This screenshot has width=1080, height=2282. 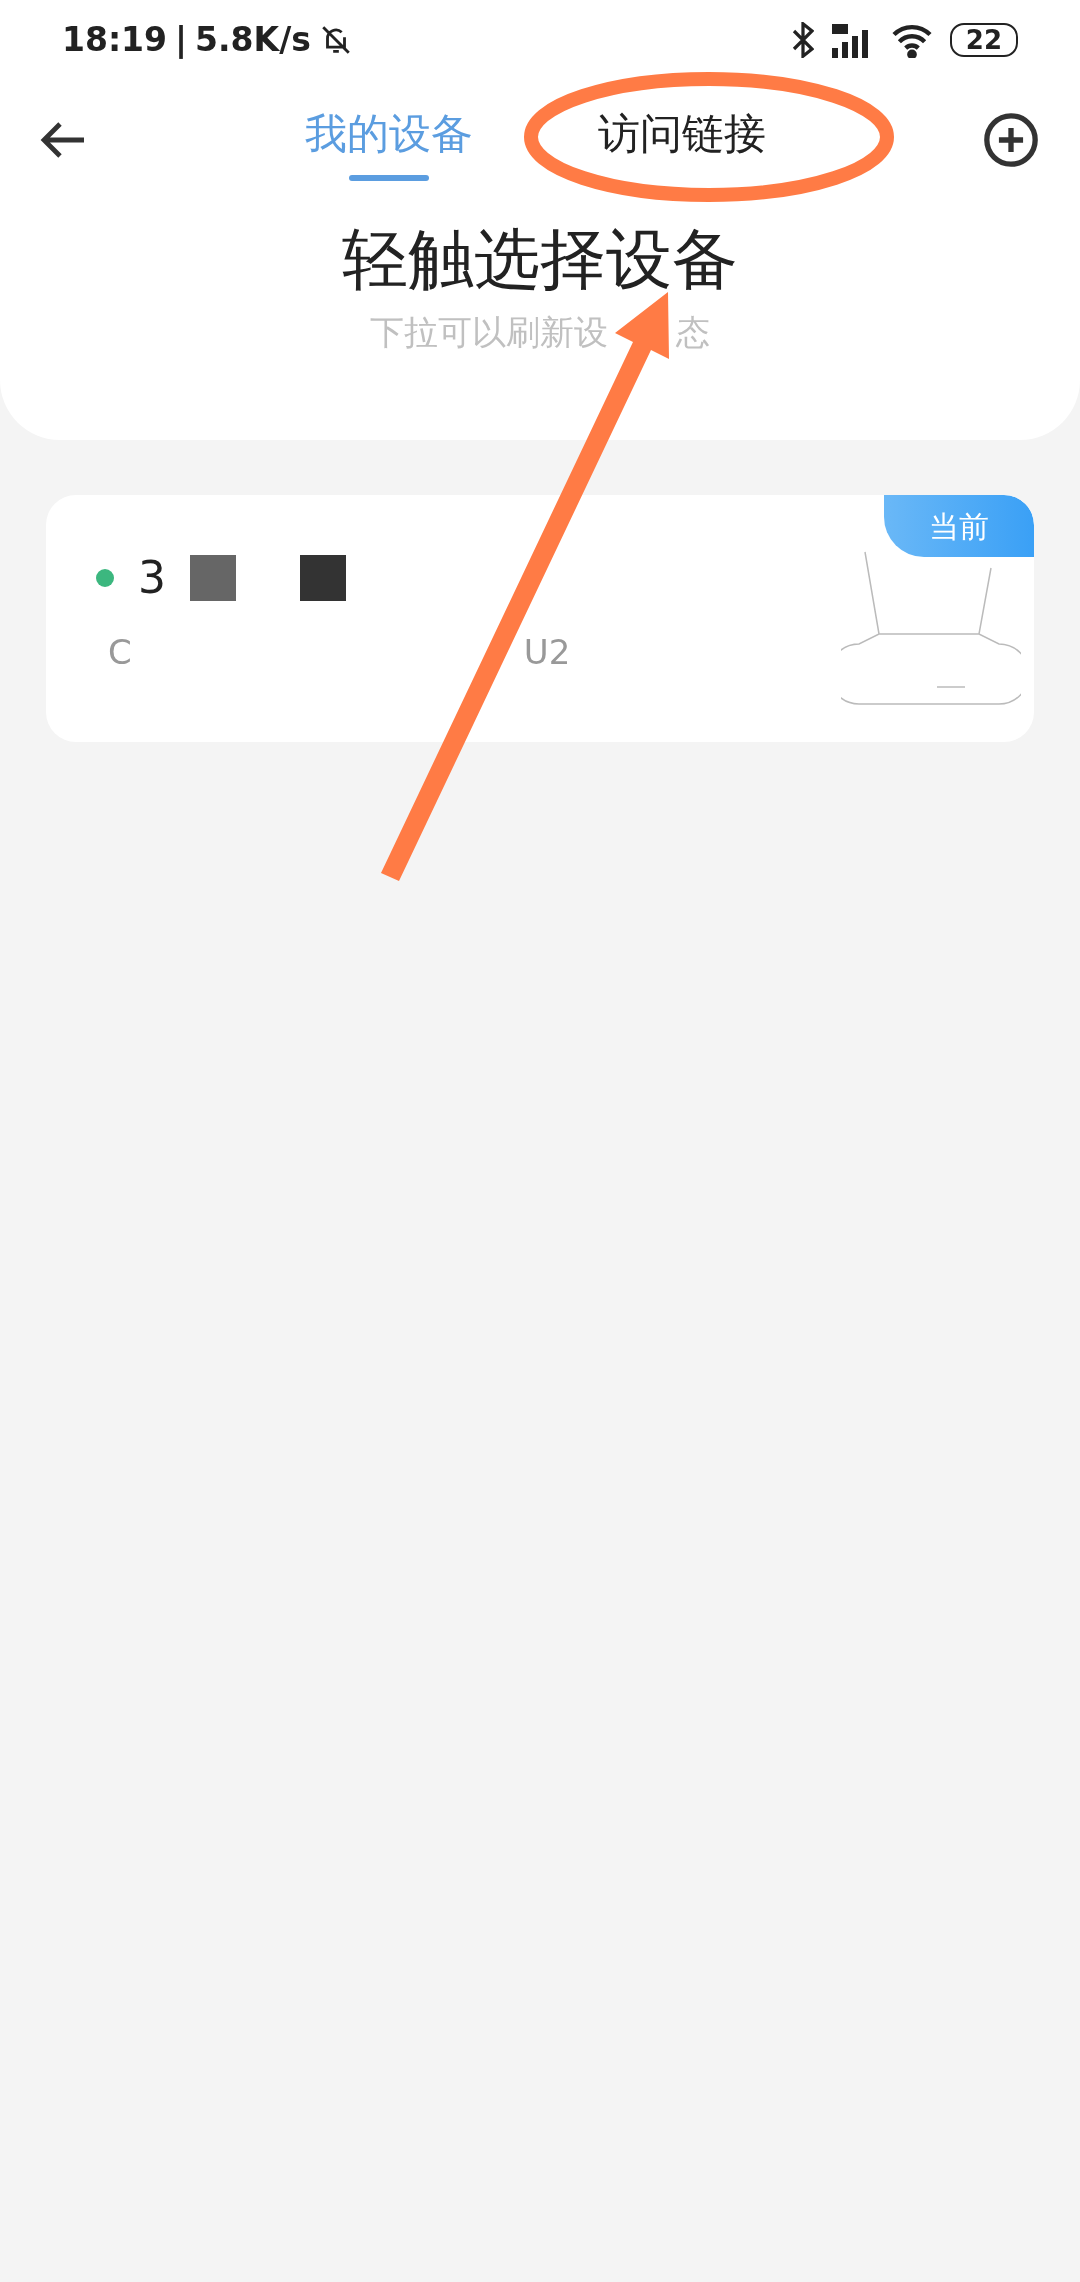 What do you see at coordinates (540, 260) in the screenshot?
I see `page-title: 轻触选择设备` at bounding box center [540, 260].